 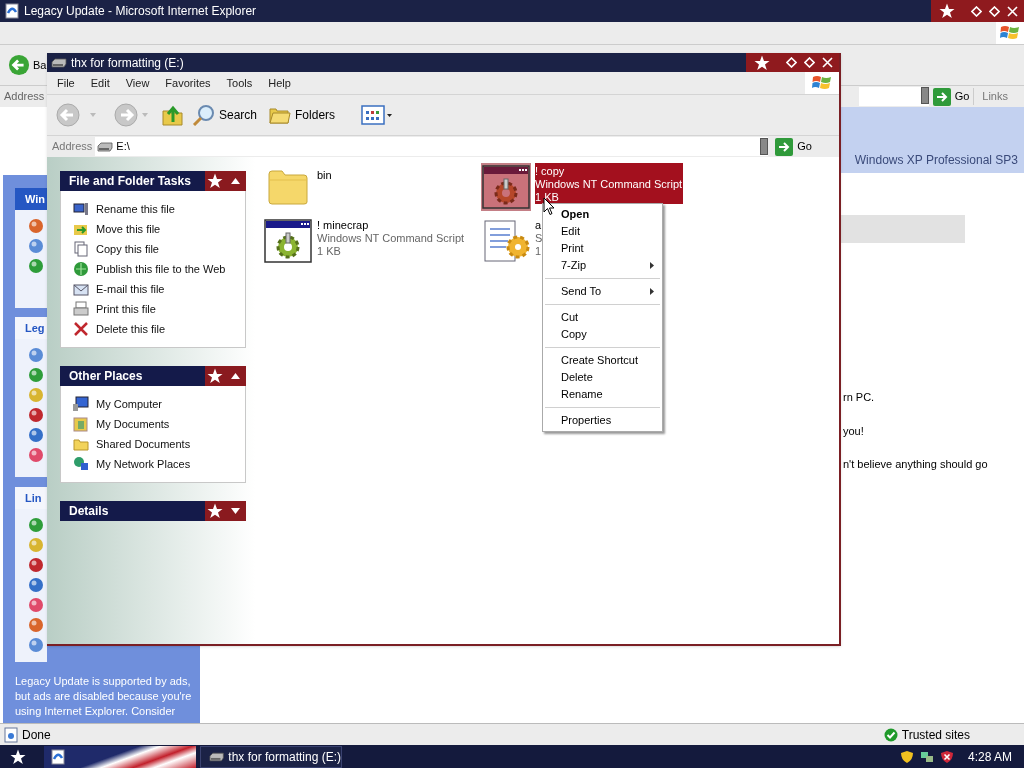 What do you see at coordinates (159, 209) in the screenshot?
I see `task-link: Rename this file` at bounding box center [159, 209].